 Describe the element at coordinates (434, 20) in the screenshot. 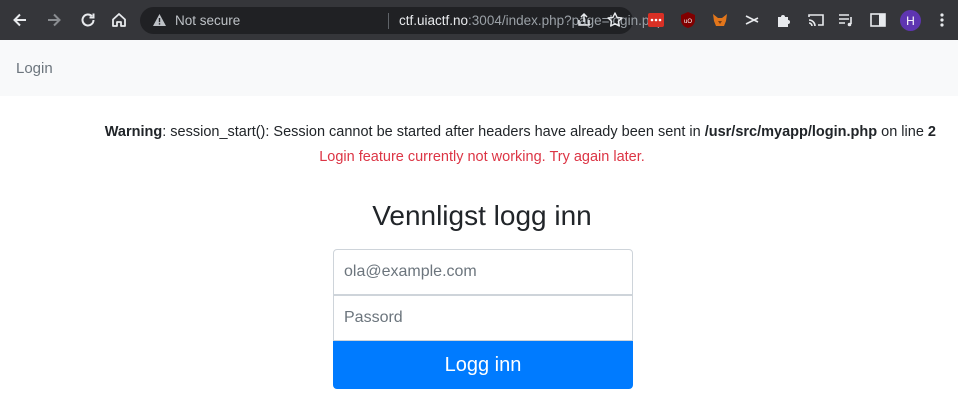

I see `url-host: ctf.uiactf.no` at that location.